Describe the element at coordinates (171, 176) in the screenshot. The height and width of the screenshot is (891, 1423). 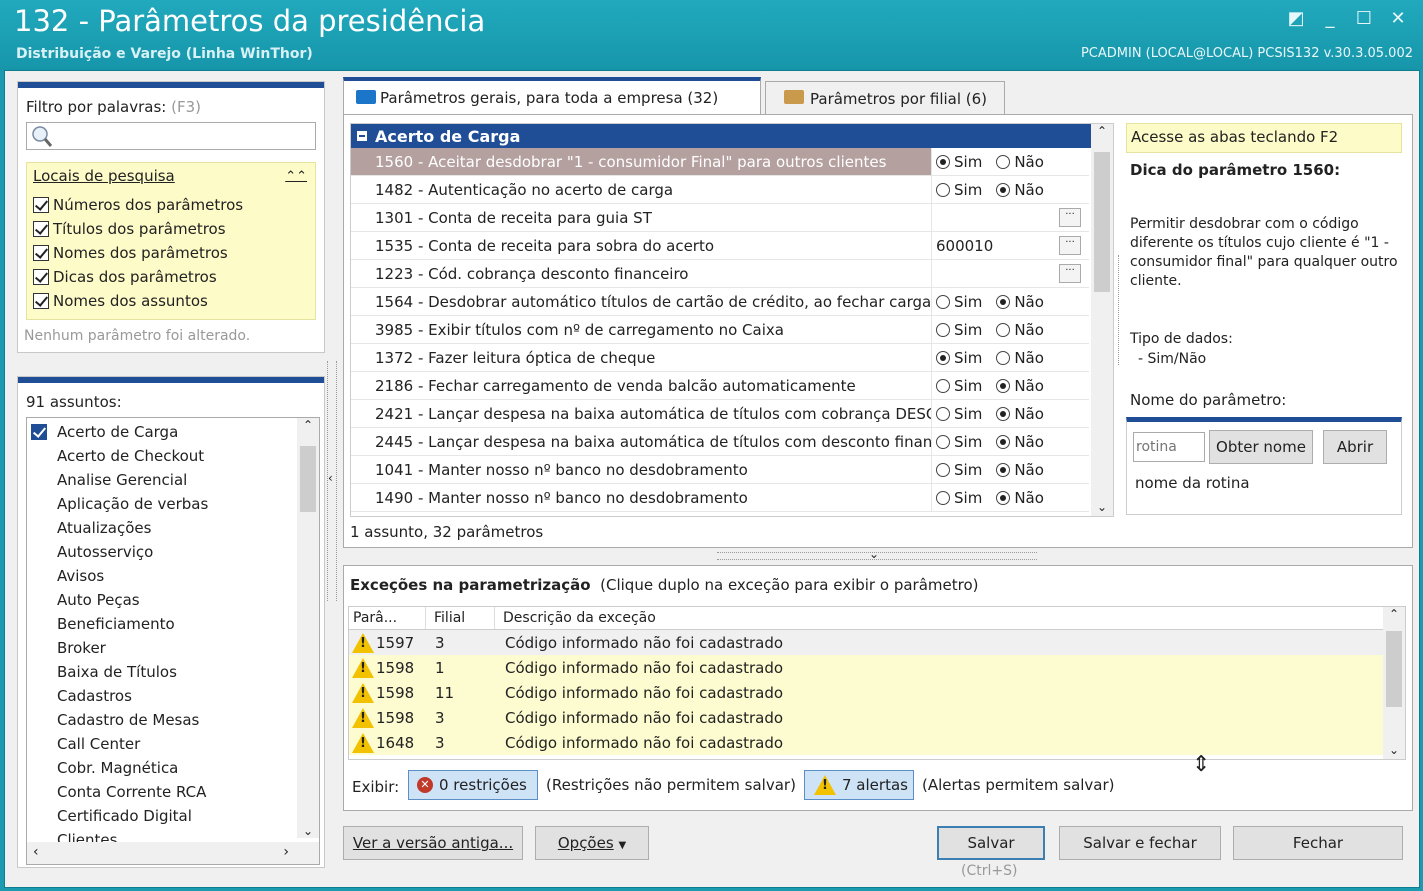
I see `search-locations-header: Locais de pesquisa ⌃⌃` at that location.